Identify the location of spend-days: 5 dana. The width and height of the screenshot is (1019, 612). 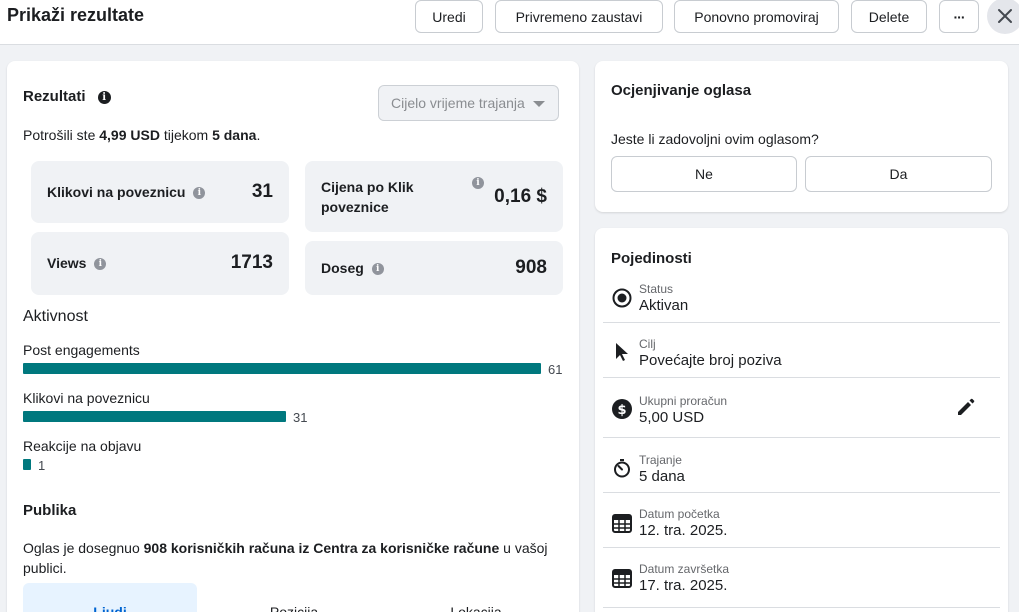
(234, 135).